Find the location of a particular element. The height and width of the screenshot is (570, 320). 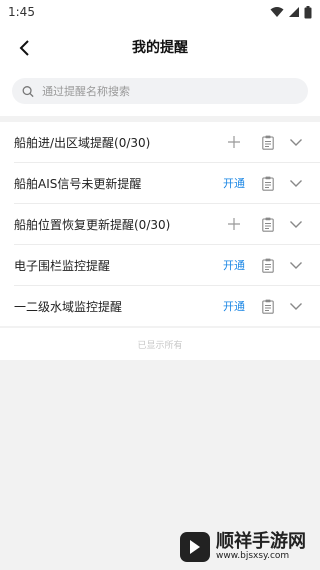

watermark: 顺祥手游网 www.bjsxsy.com is located at coordinates (243, 547).